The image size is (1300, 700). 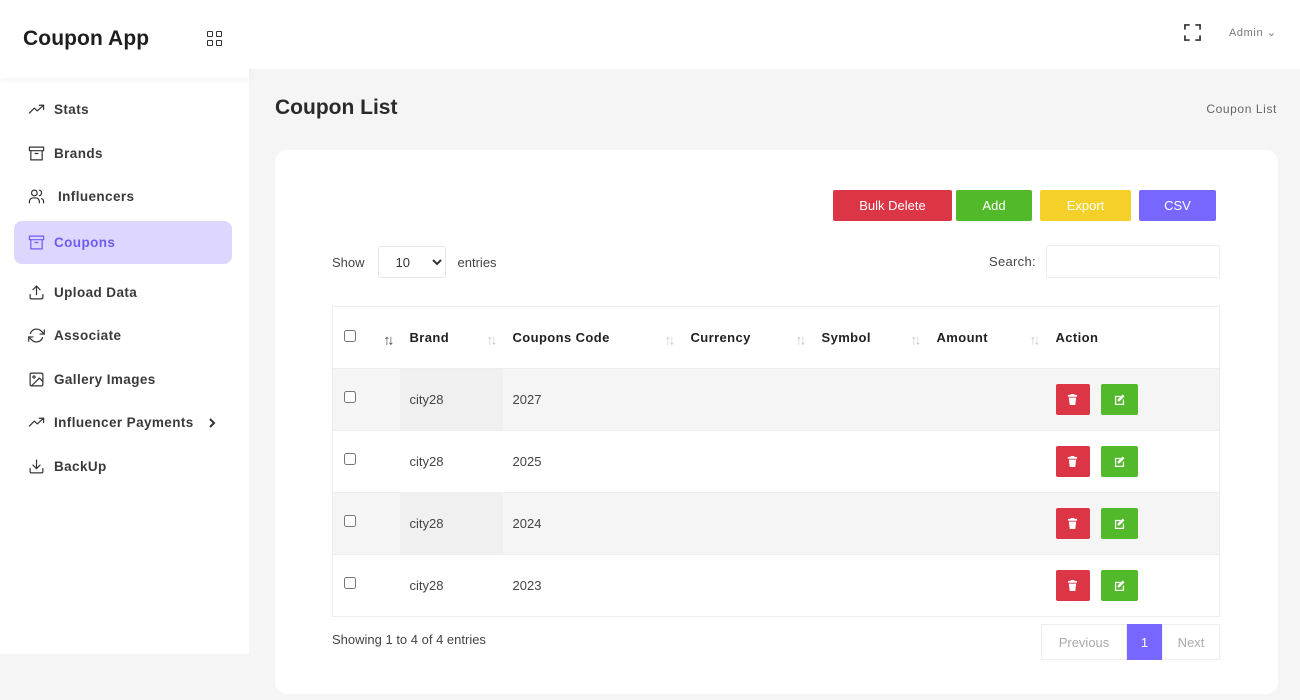 What do you see at coordinates (561, 337) in the screenshot?
I see `column-label: Coupons Code` at bounding box center [561, 337].